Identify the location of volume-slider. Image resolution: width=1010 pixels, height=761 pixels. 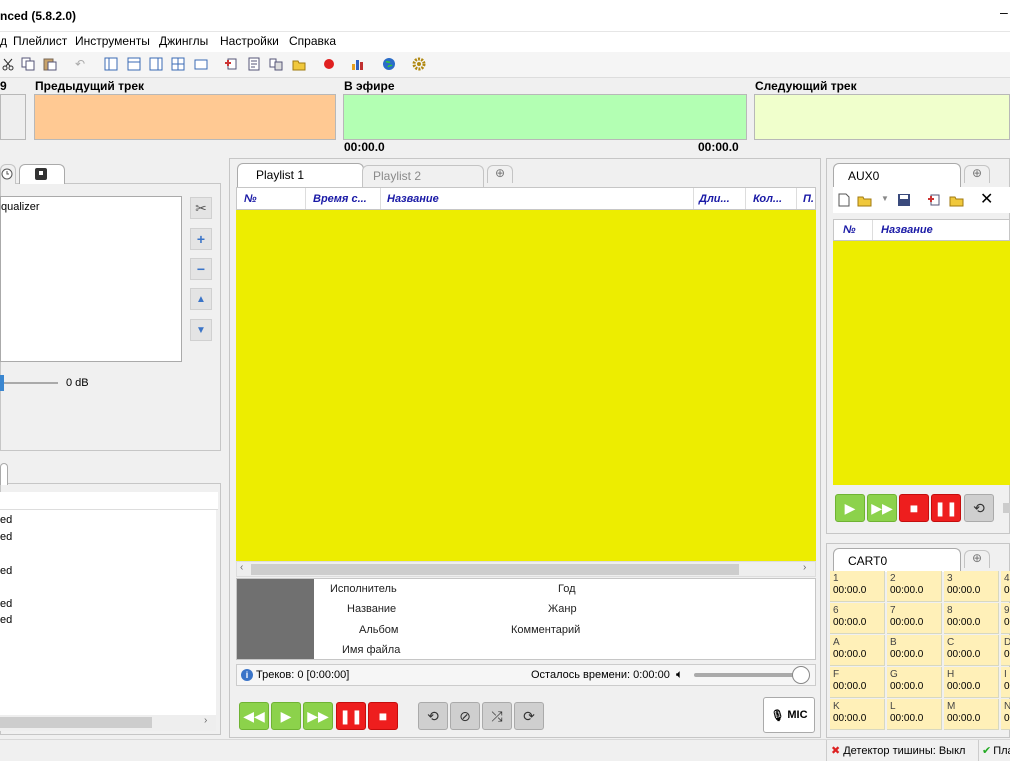
(751, 675).